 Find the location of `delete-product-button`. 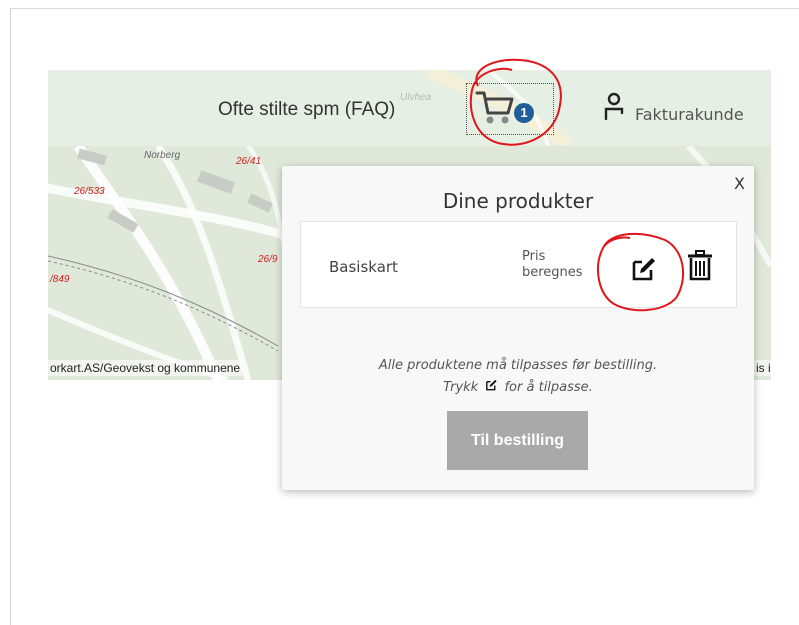

delete-product-button is located at coordinates (700, 266).